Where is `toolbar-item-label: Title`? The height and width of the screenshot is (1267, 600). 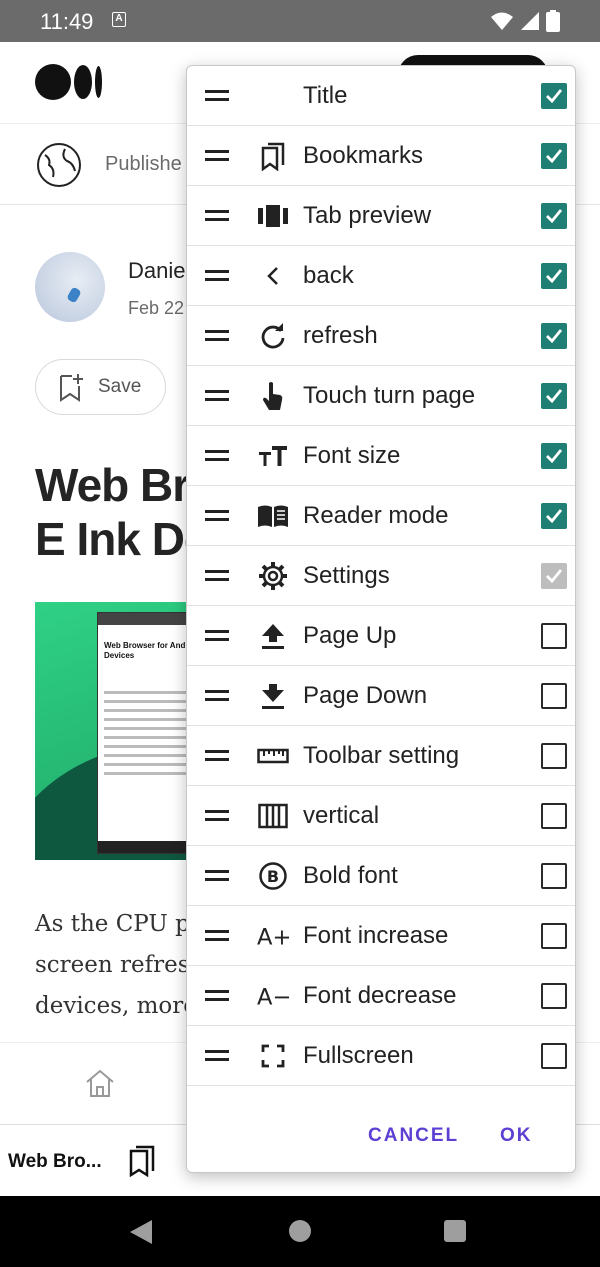
toolbar-item-label: Title is located at coordinates (325, 95).